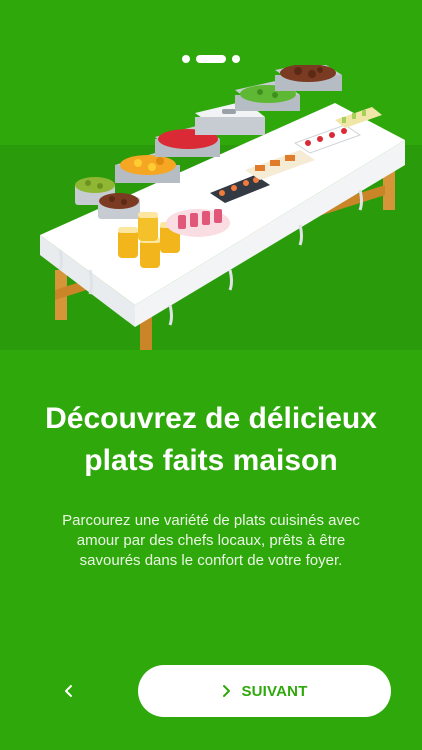 This screenshot has height=750, width=422. I want to click on chevron-left-icon, so click(68, 691).